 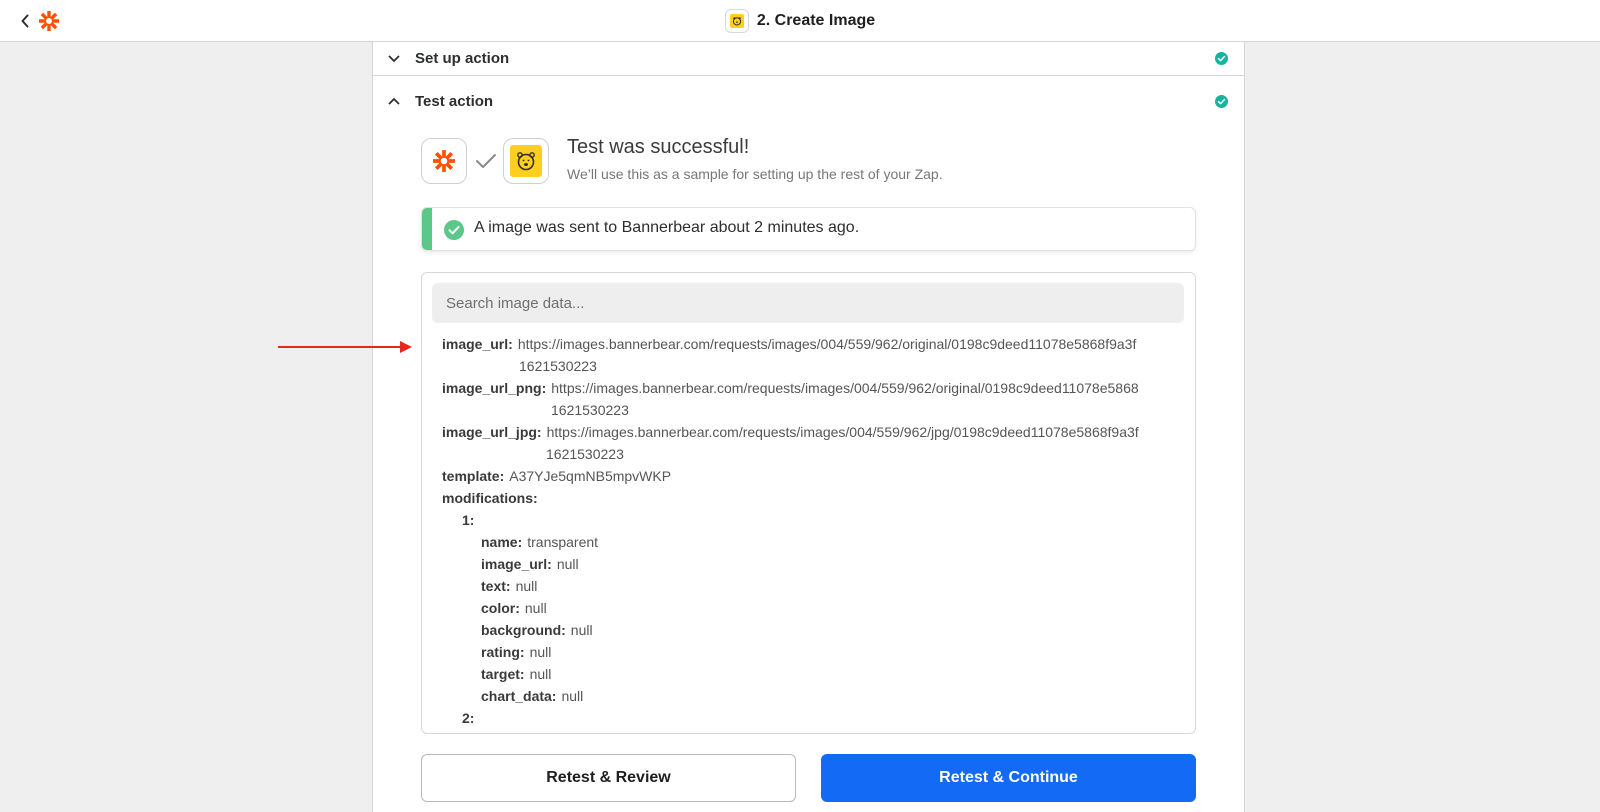 I want to click on modification-field: chart_data: null, so click(x=532, y=696).